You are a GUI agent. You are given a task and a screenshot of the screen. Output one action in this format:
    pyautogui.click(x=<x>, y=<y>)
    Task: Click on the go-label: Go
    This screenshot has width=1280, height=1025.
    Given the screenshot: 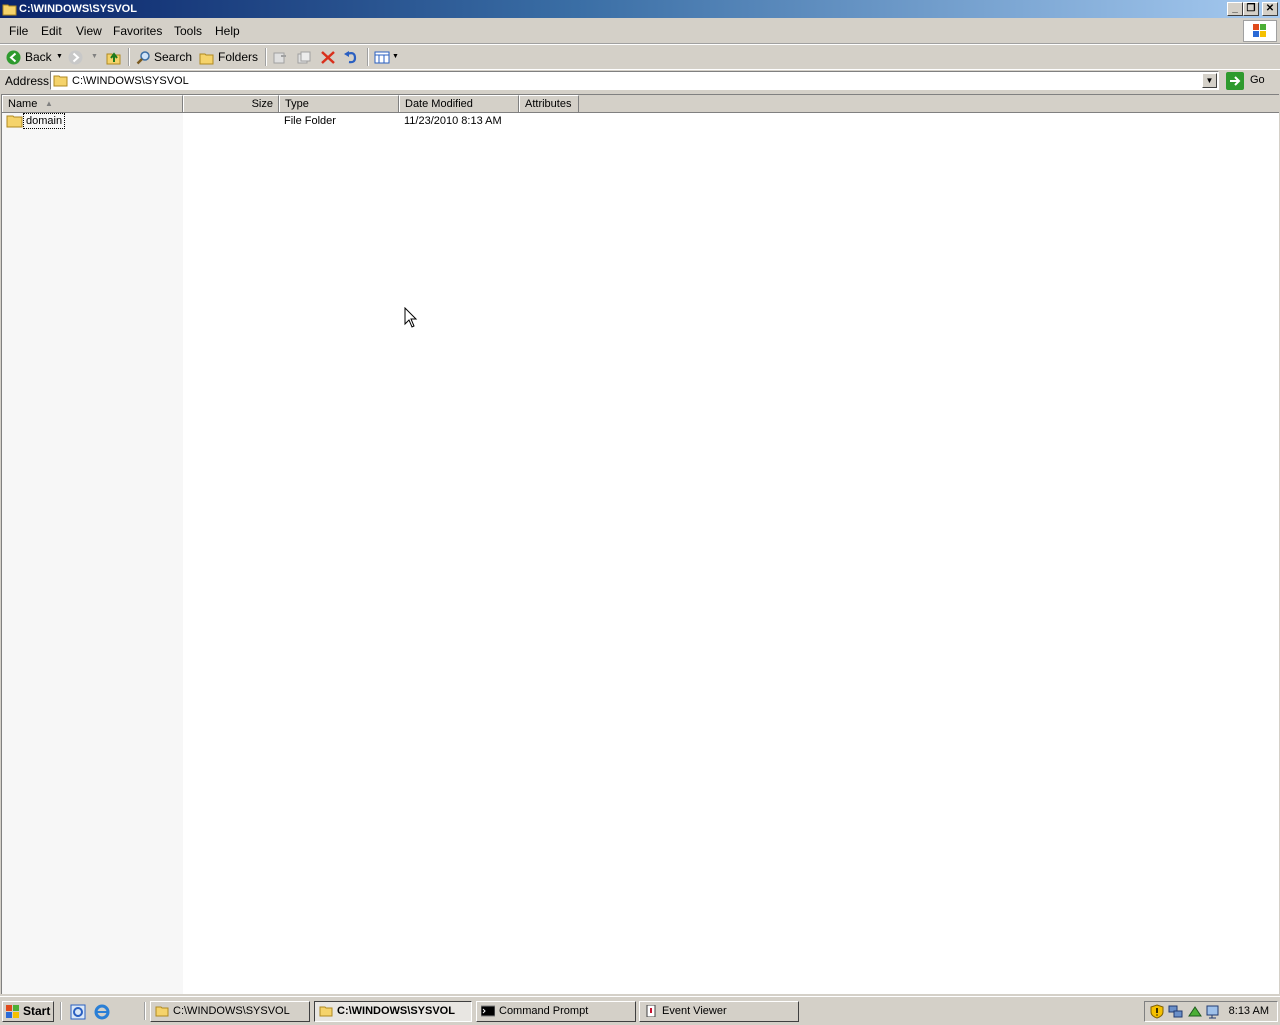 What is the action you would take?
    pyautogui.click(x=1257, y=80)
    